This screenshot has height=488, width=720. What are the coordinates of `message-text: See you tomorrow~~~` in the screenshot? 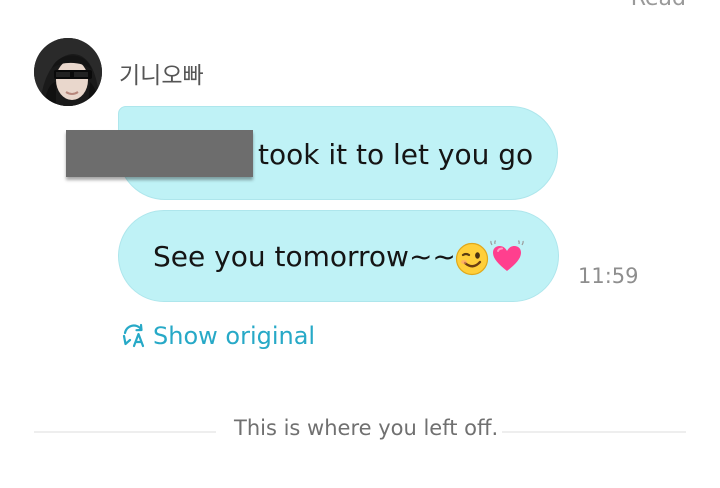 It's located at (316, 256).